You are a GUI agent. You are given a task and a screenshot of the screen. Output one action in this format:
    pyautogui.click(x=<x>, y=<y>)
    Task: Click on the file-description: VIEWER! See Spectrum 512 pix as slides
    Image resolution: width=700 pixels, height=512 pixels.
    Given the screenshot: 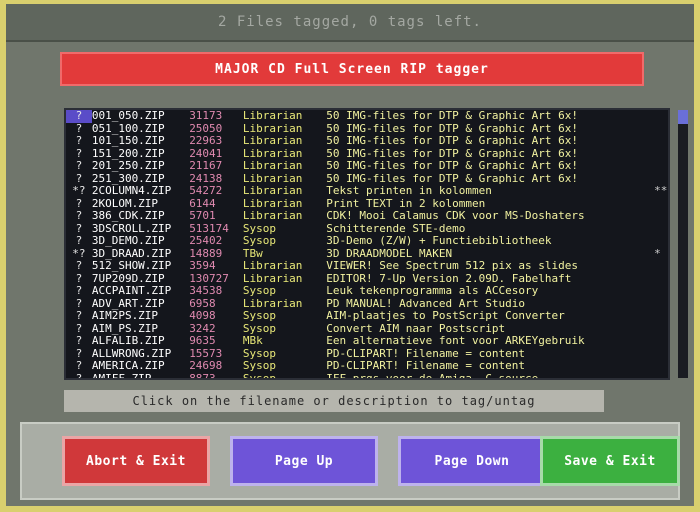 What is the action you would take?
    pyautogui.click(x=490, y=266)
    